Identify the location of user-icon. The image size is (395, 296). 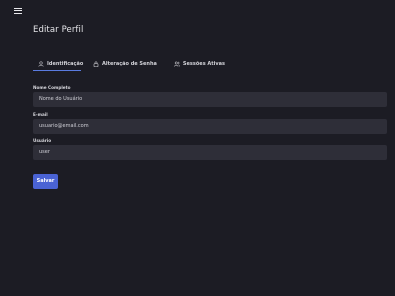
(41, 64).